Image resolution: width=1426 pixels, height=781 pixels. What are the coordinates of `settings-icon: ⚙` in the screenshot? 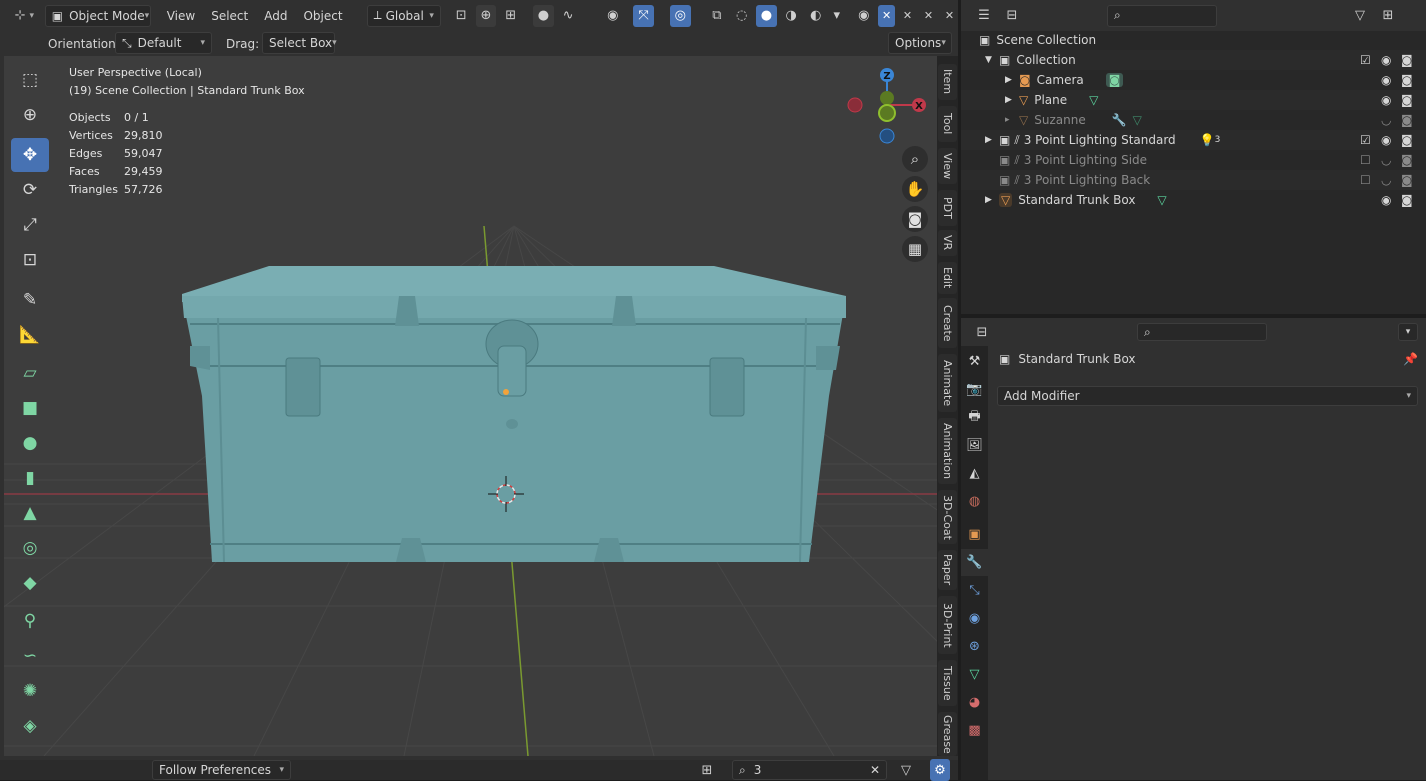 It's located at (940, 770).